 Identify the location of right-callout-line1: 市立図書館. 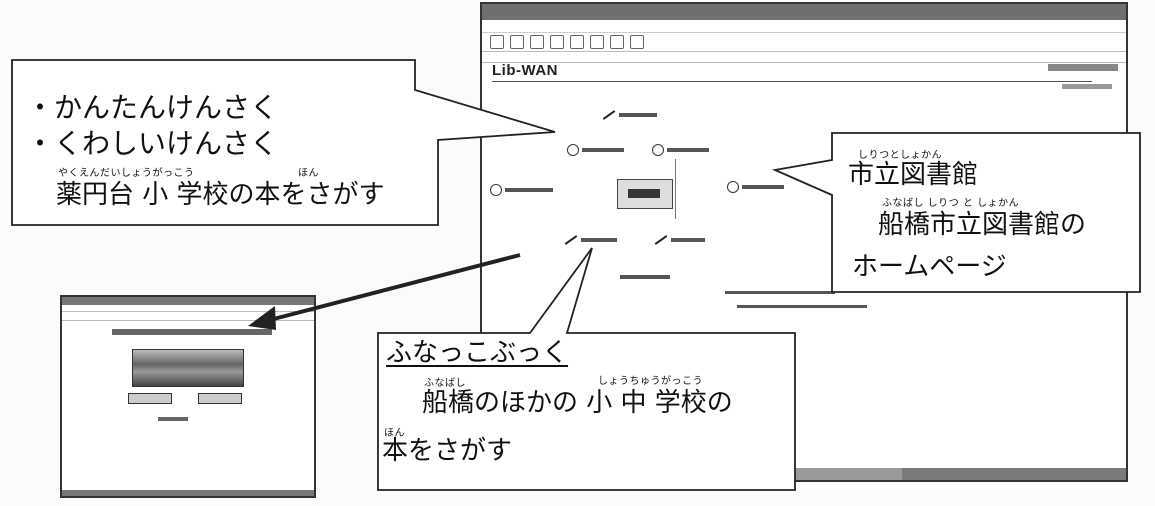
(913, 175).